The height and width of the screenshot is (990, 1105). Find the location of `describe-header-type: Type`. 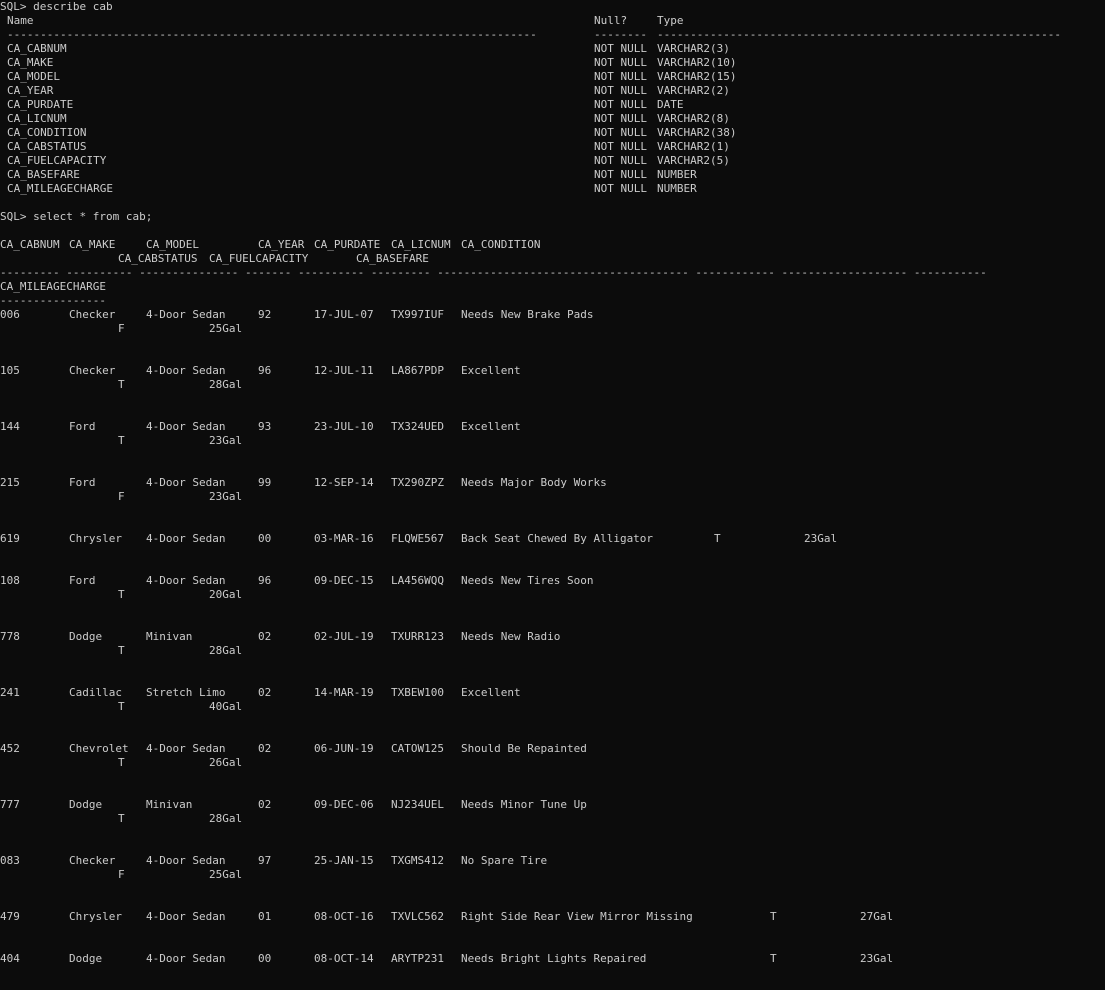

describe-header-type: Type is located at coordinates (670, 20).